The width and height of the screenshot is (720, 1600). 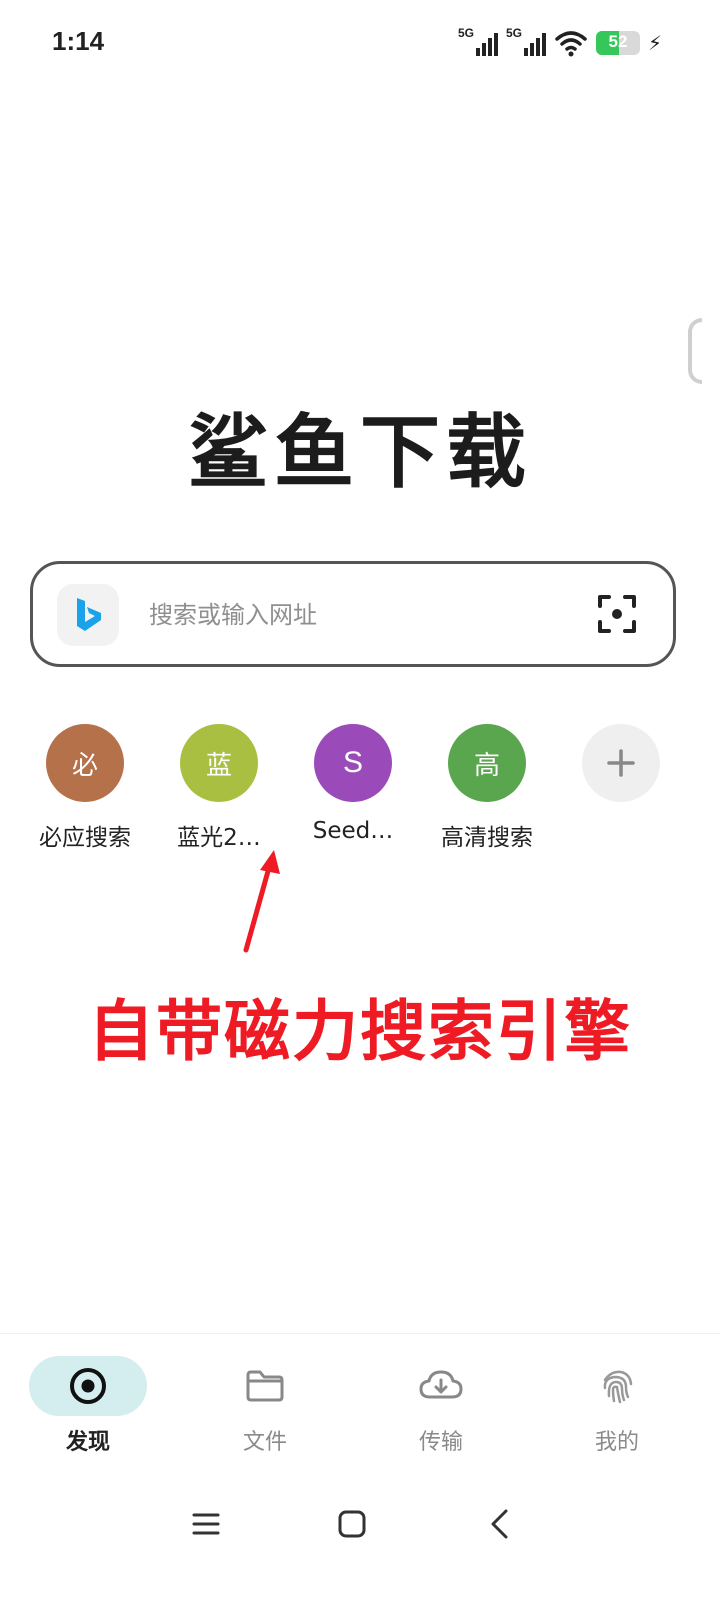 I want to click on system-nav-bar, so click(x=360, y=1525).